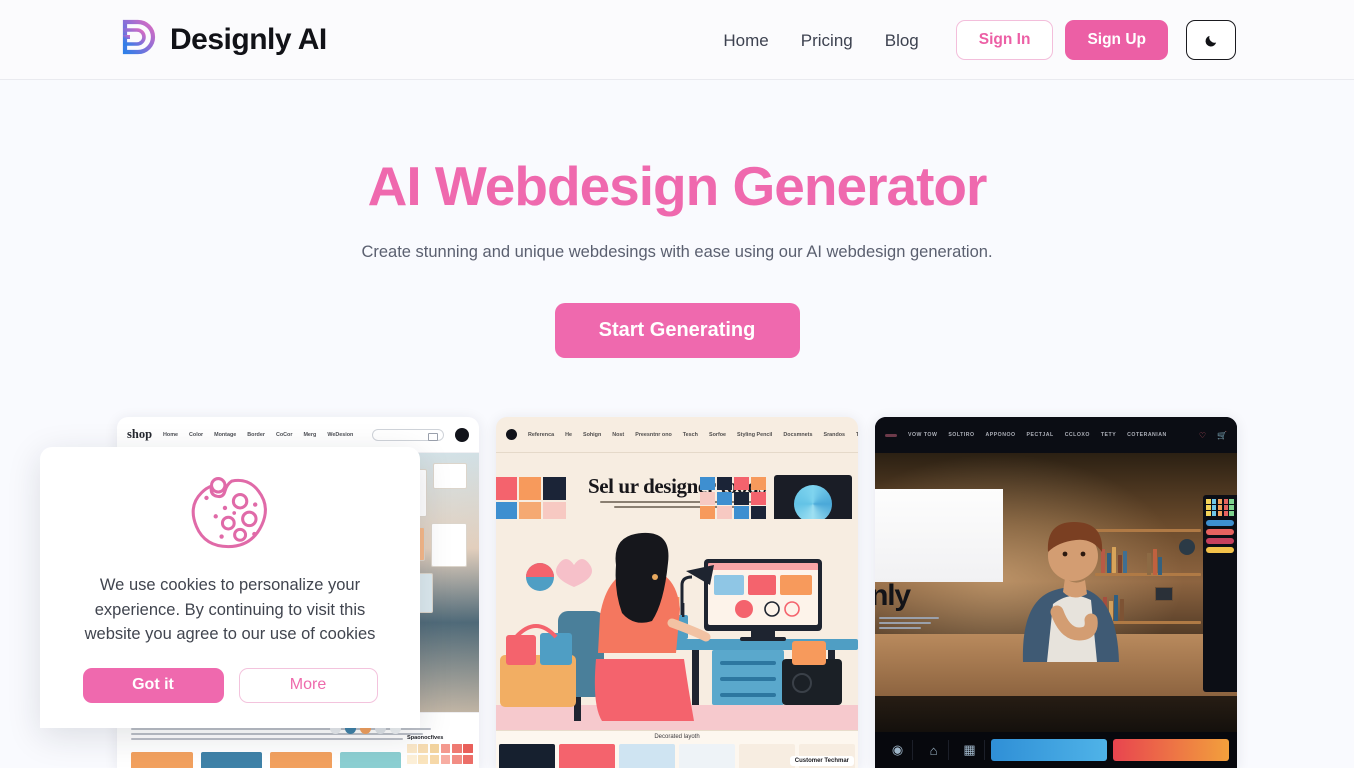 This screenshot has width=1354, height=768. What do you see at coordinates (153, 685) in the screenshot?
I see `cookie-accept-button: Got it` at bounding box center [153, 685].